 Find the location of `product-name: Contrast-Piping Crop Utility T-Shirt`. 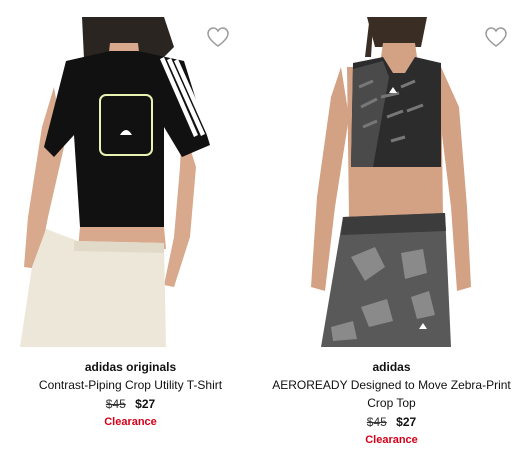

product-name: Contrast-Piping Crop Utility T-Shirt is located at coordinates (130, 385).